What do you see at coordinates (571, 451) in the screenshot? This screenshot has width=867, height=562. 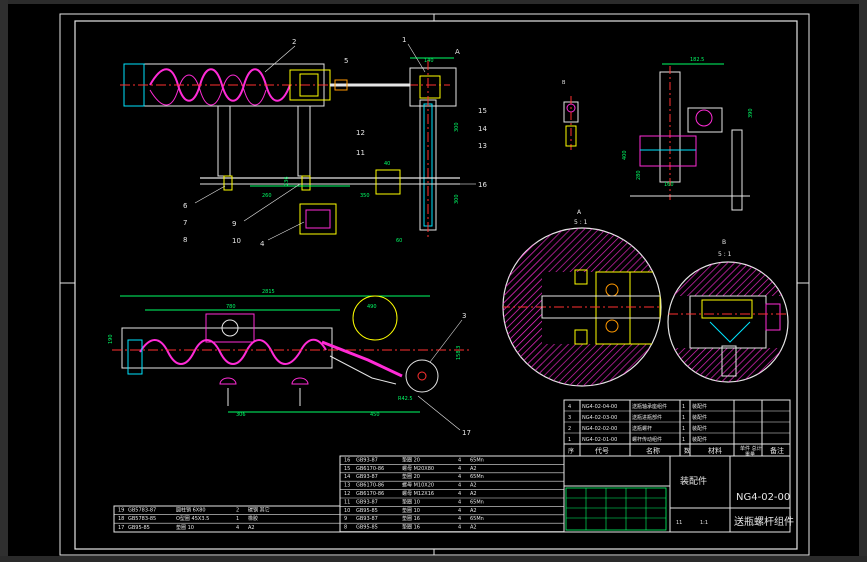 I see `bom-header-seq: 序` at bounding box center [571, 451].